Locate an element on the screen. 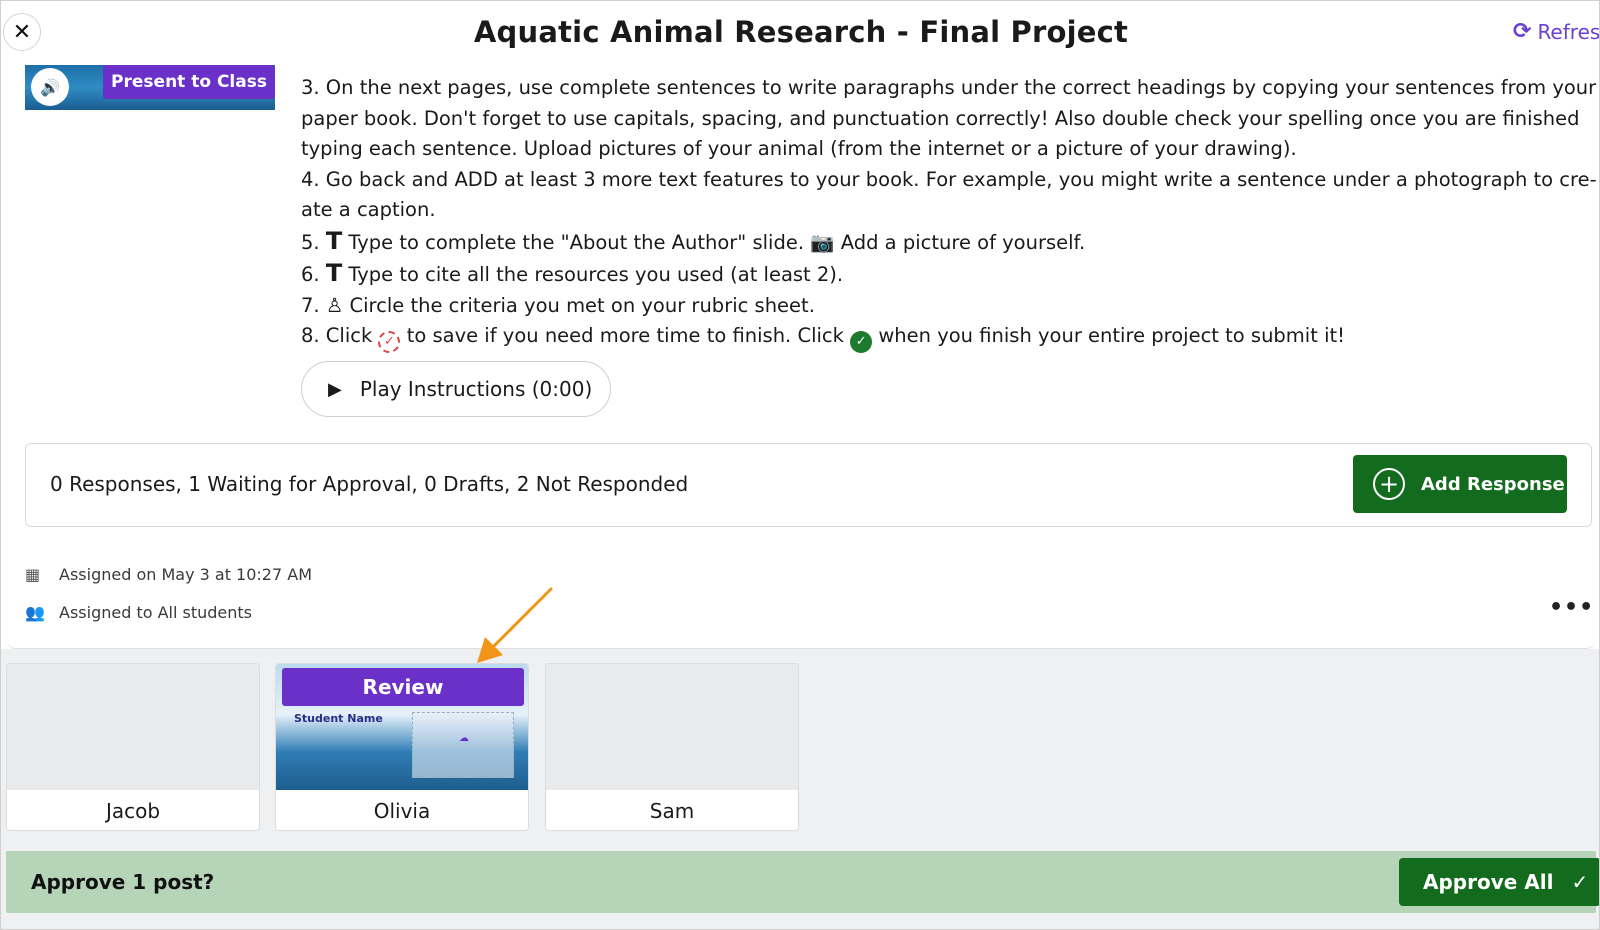  refresh-label: Refres is located at coordinates (1568, 31).